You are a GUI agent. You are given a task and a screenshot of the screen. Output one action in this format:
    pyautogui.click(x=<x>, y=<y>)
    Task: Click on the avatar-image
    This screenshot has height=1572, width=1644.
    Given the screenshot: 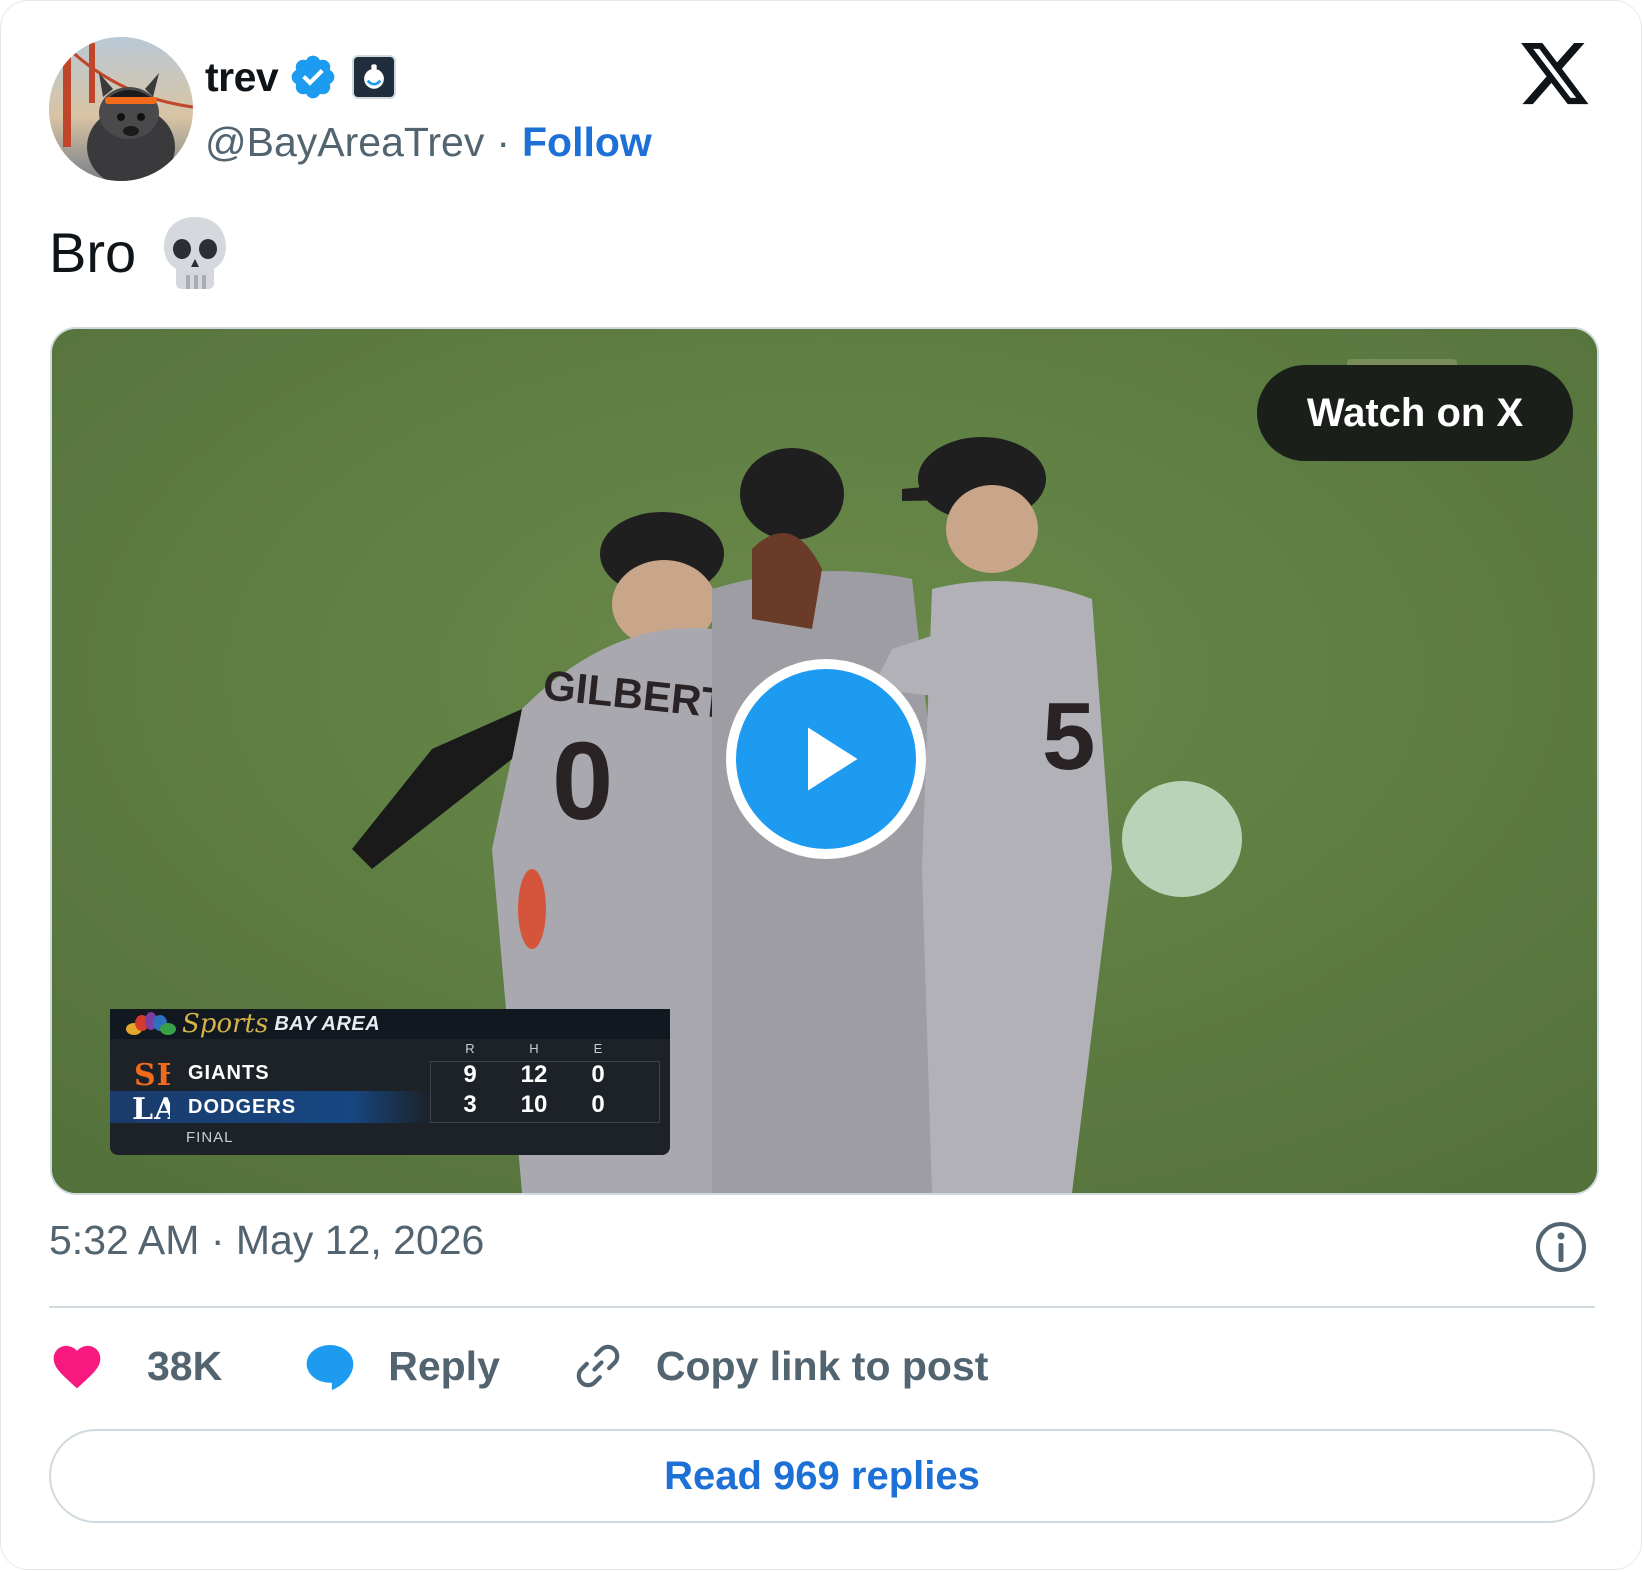 What is the action you would take?
    pyautogui.click(x=121, y=109)
    